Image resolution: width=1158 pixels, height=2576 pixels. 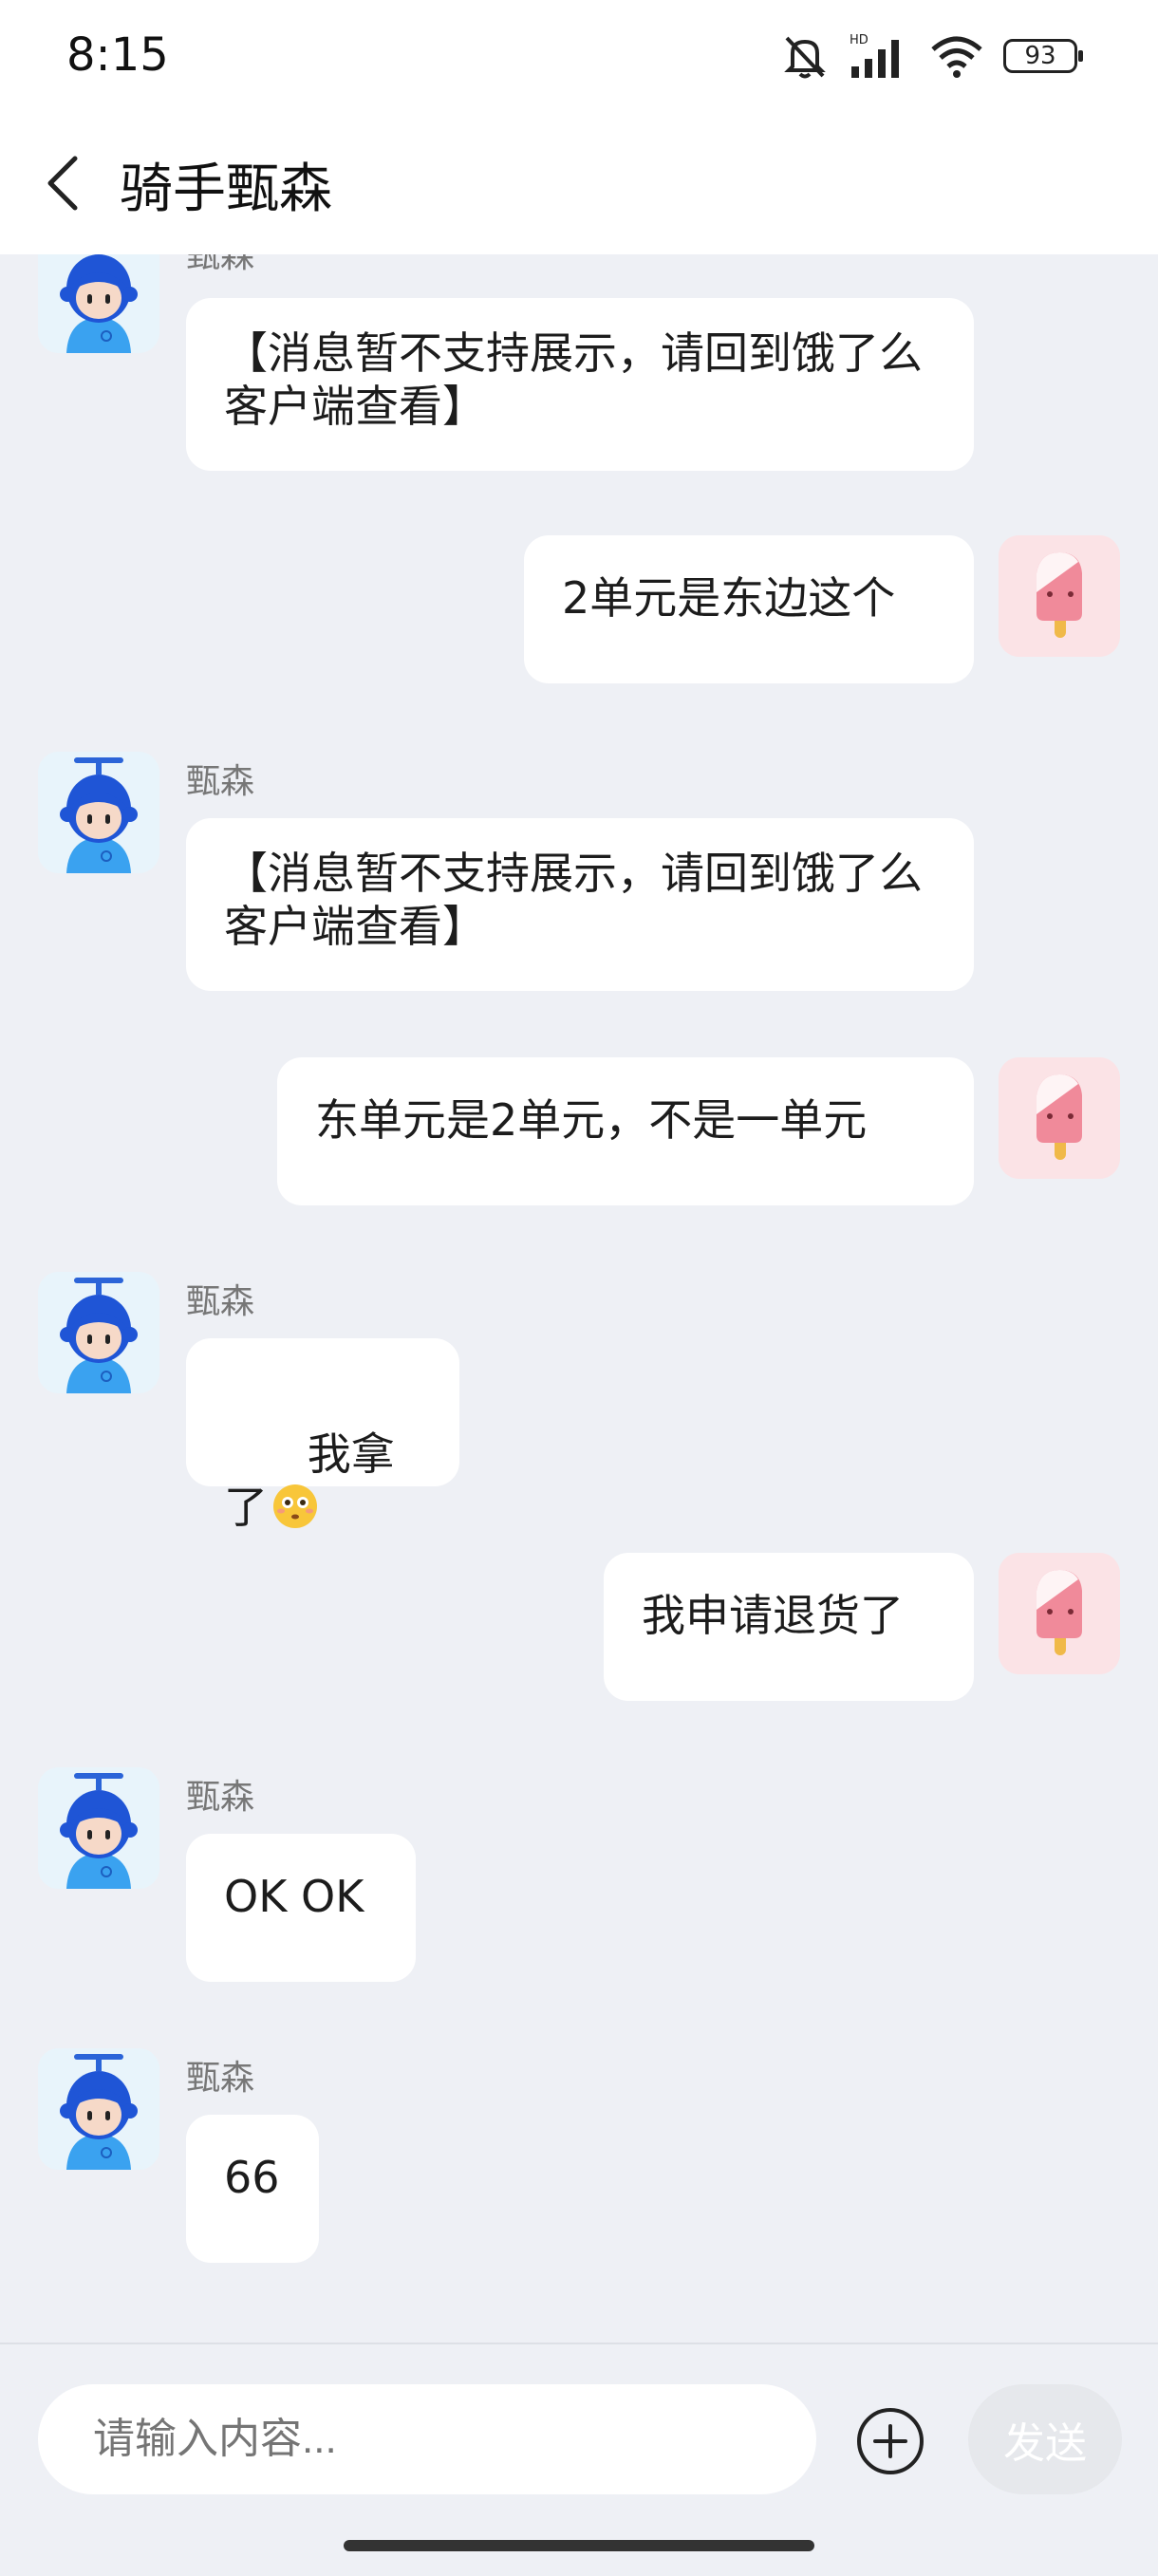 I want to click on chevron-left-icon, so click(x=62, y=183).